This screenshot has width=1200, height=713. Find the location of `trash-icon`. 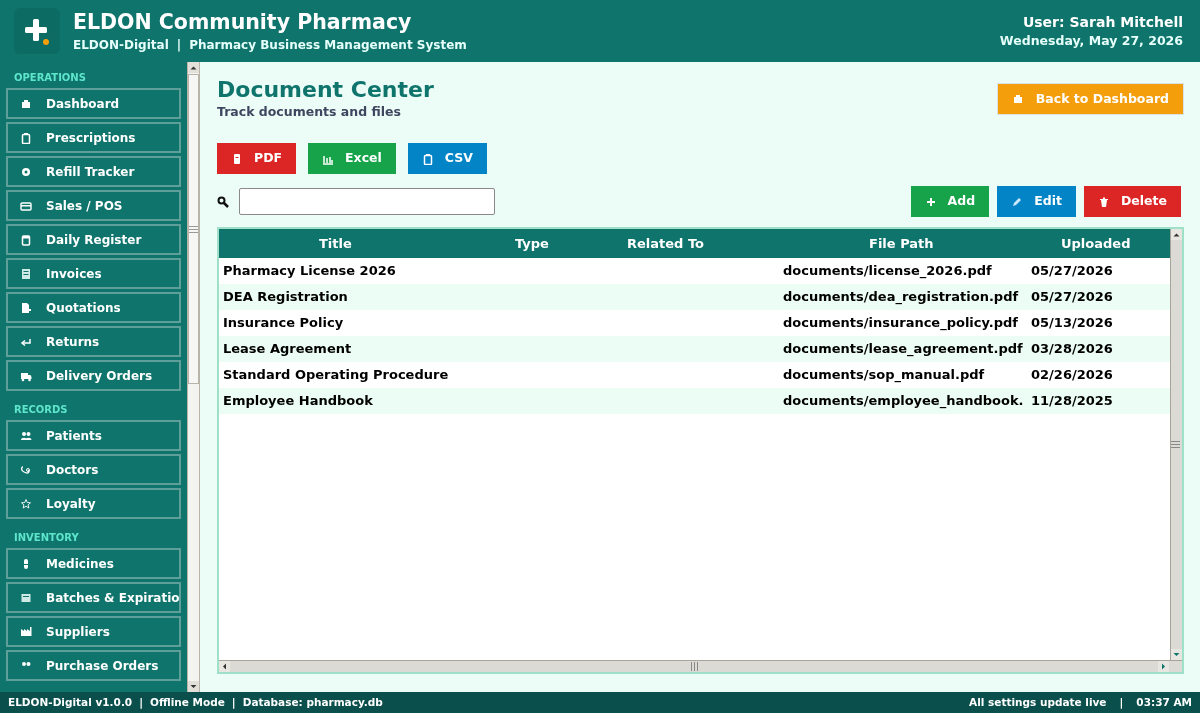

trash-icon is located at coordinates (1103, 201).